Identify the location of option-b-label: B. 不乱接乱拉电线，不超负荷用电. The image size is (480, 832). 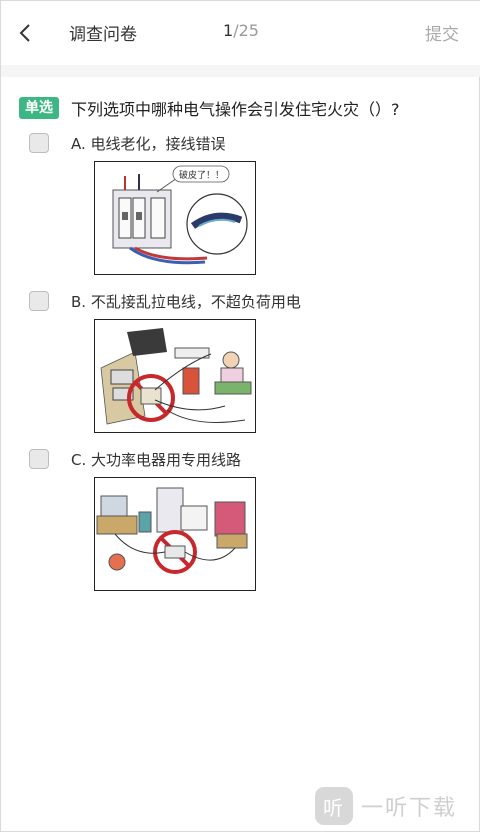
(186, 301).